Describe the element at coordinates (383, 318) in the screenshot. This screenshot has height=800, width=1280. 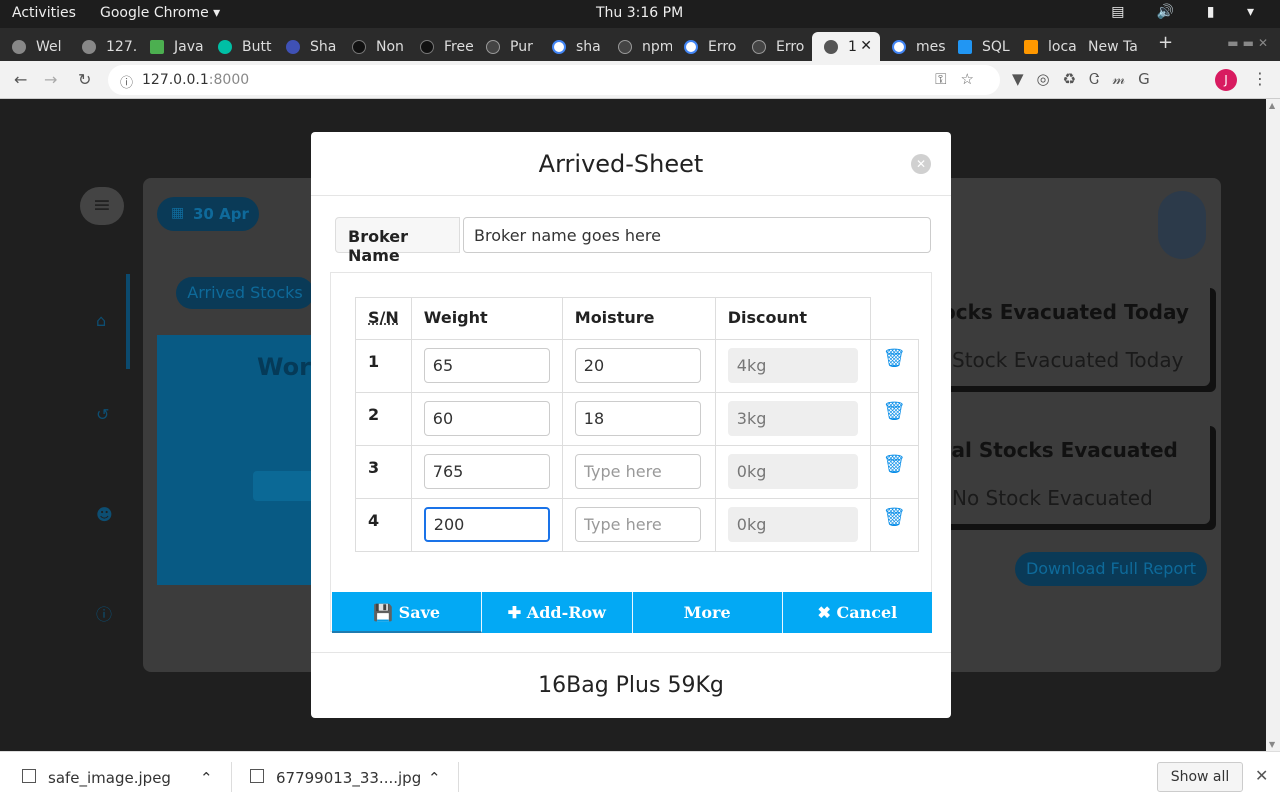
I see `column-header-sn: S/N` at that location.